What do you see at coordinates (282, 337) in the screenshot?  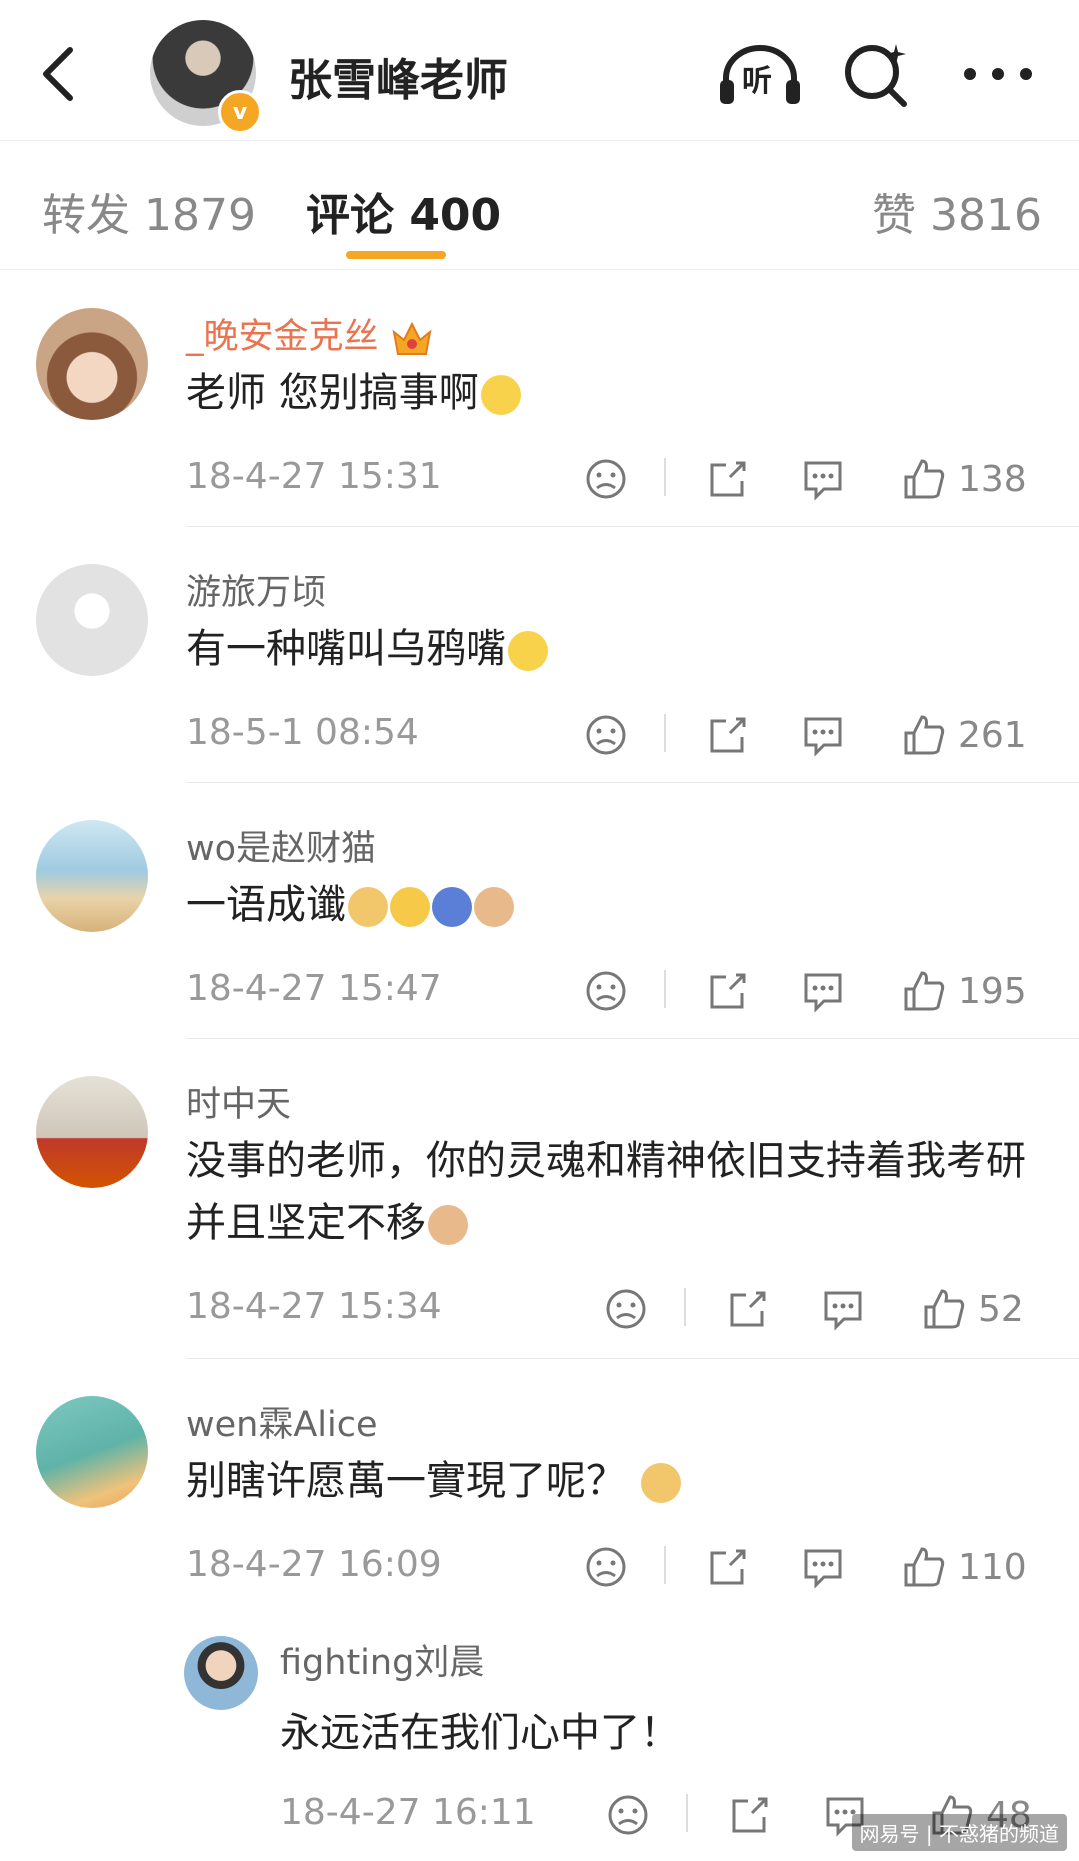 I see `username-text: _晚安金克丝` at bounding box center [282, 337].